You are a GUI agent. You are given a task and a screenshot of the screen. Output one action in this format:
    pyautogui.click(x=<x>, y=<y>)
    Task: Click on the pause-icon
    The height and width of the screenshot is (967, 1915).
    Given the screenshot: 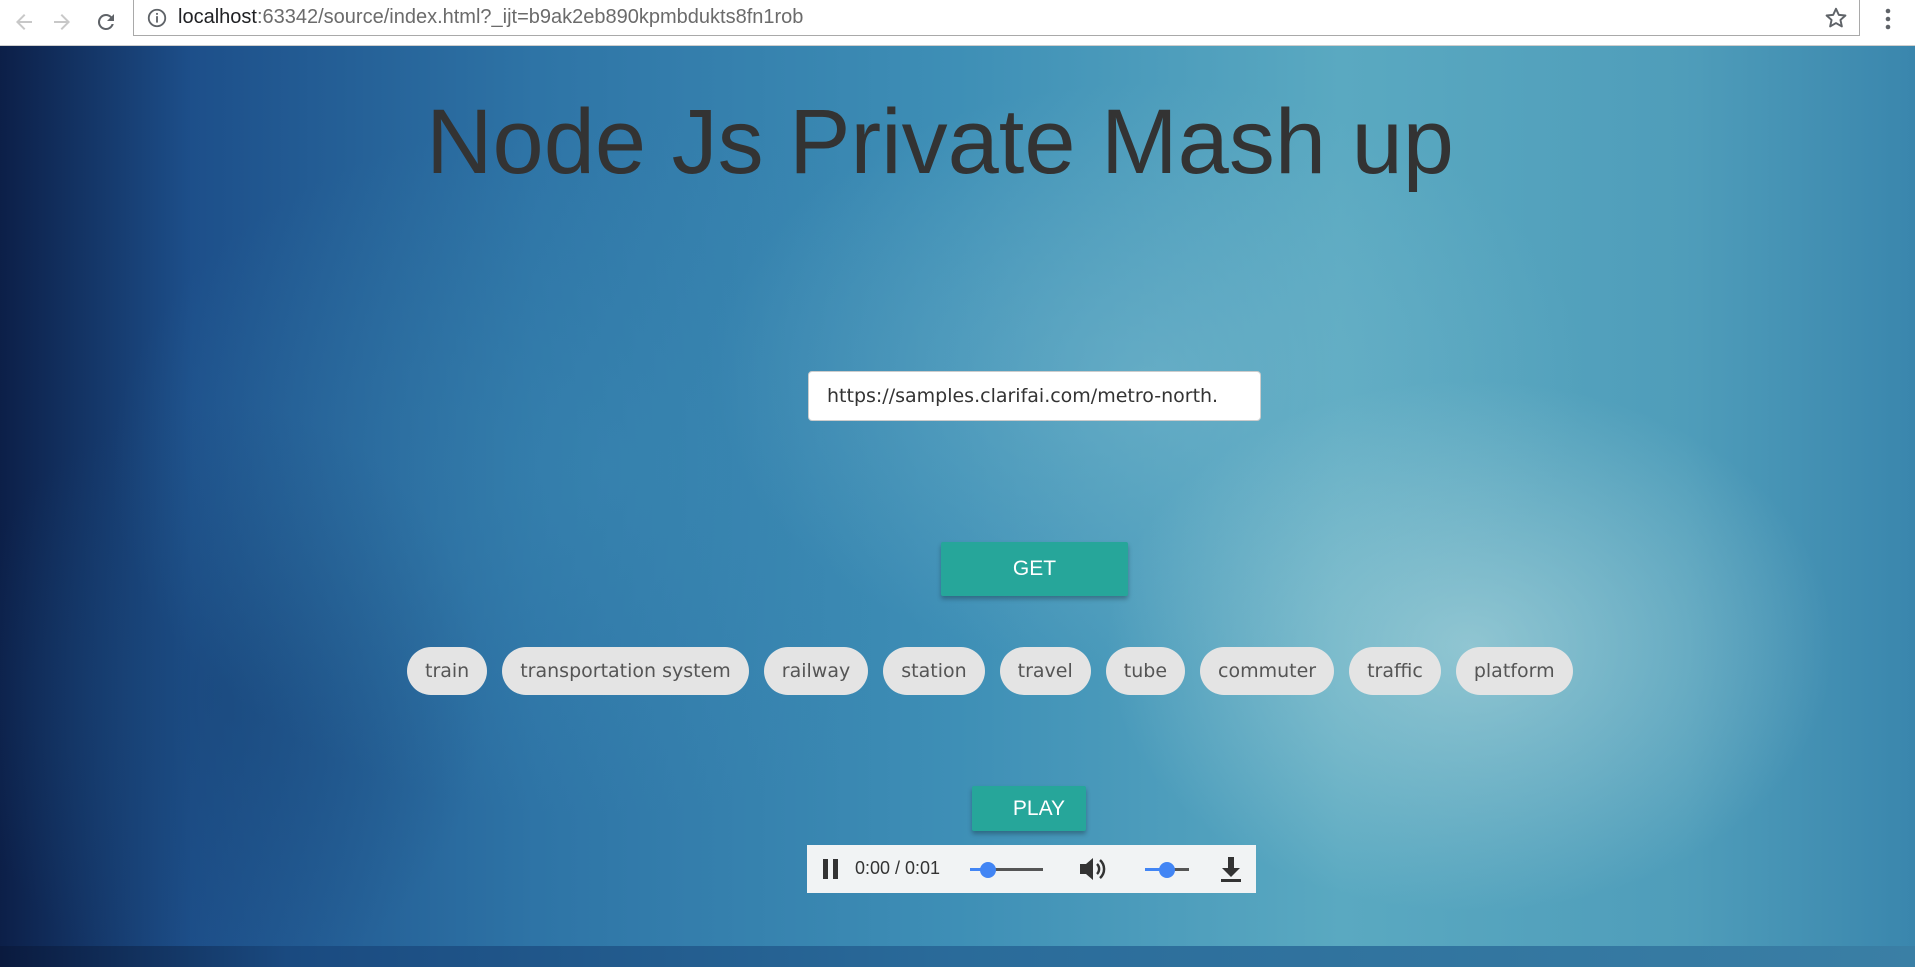 What is the action you would take?
    pyautogui.click(x=831, y=869)
    